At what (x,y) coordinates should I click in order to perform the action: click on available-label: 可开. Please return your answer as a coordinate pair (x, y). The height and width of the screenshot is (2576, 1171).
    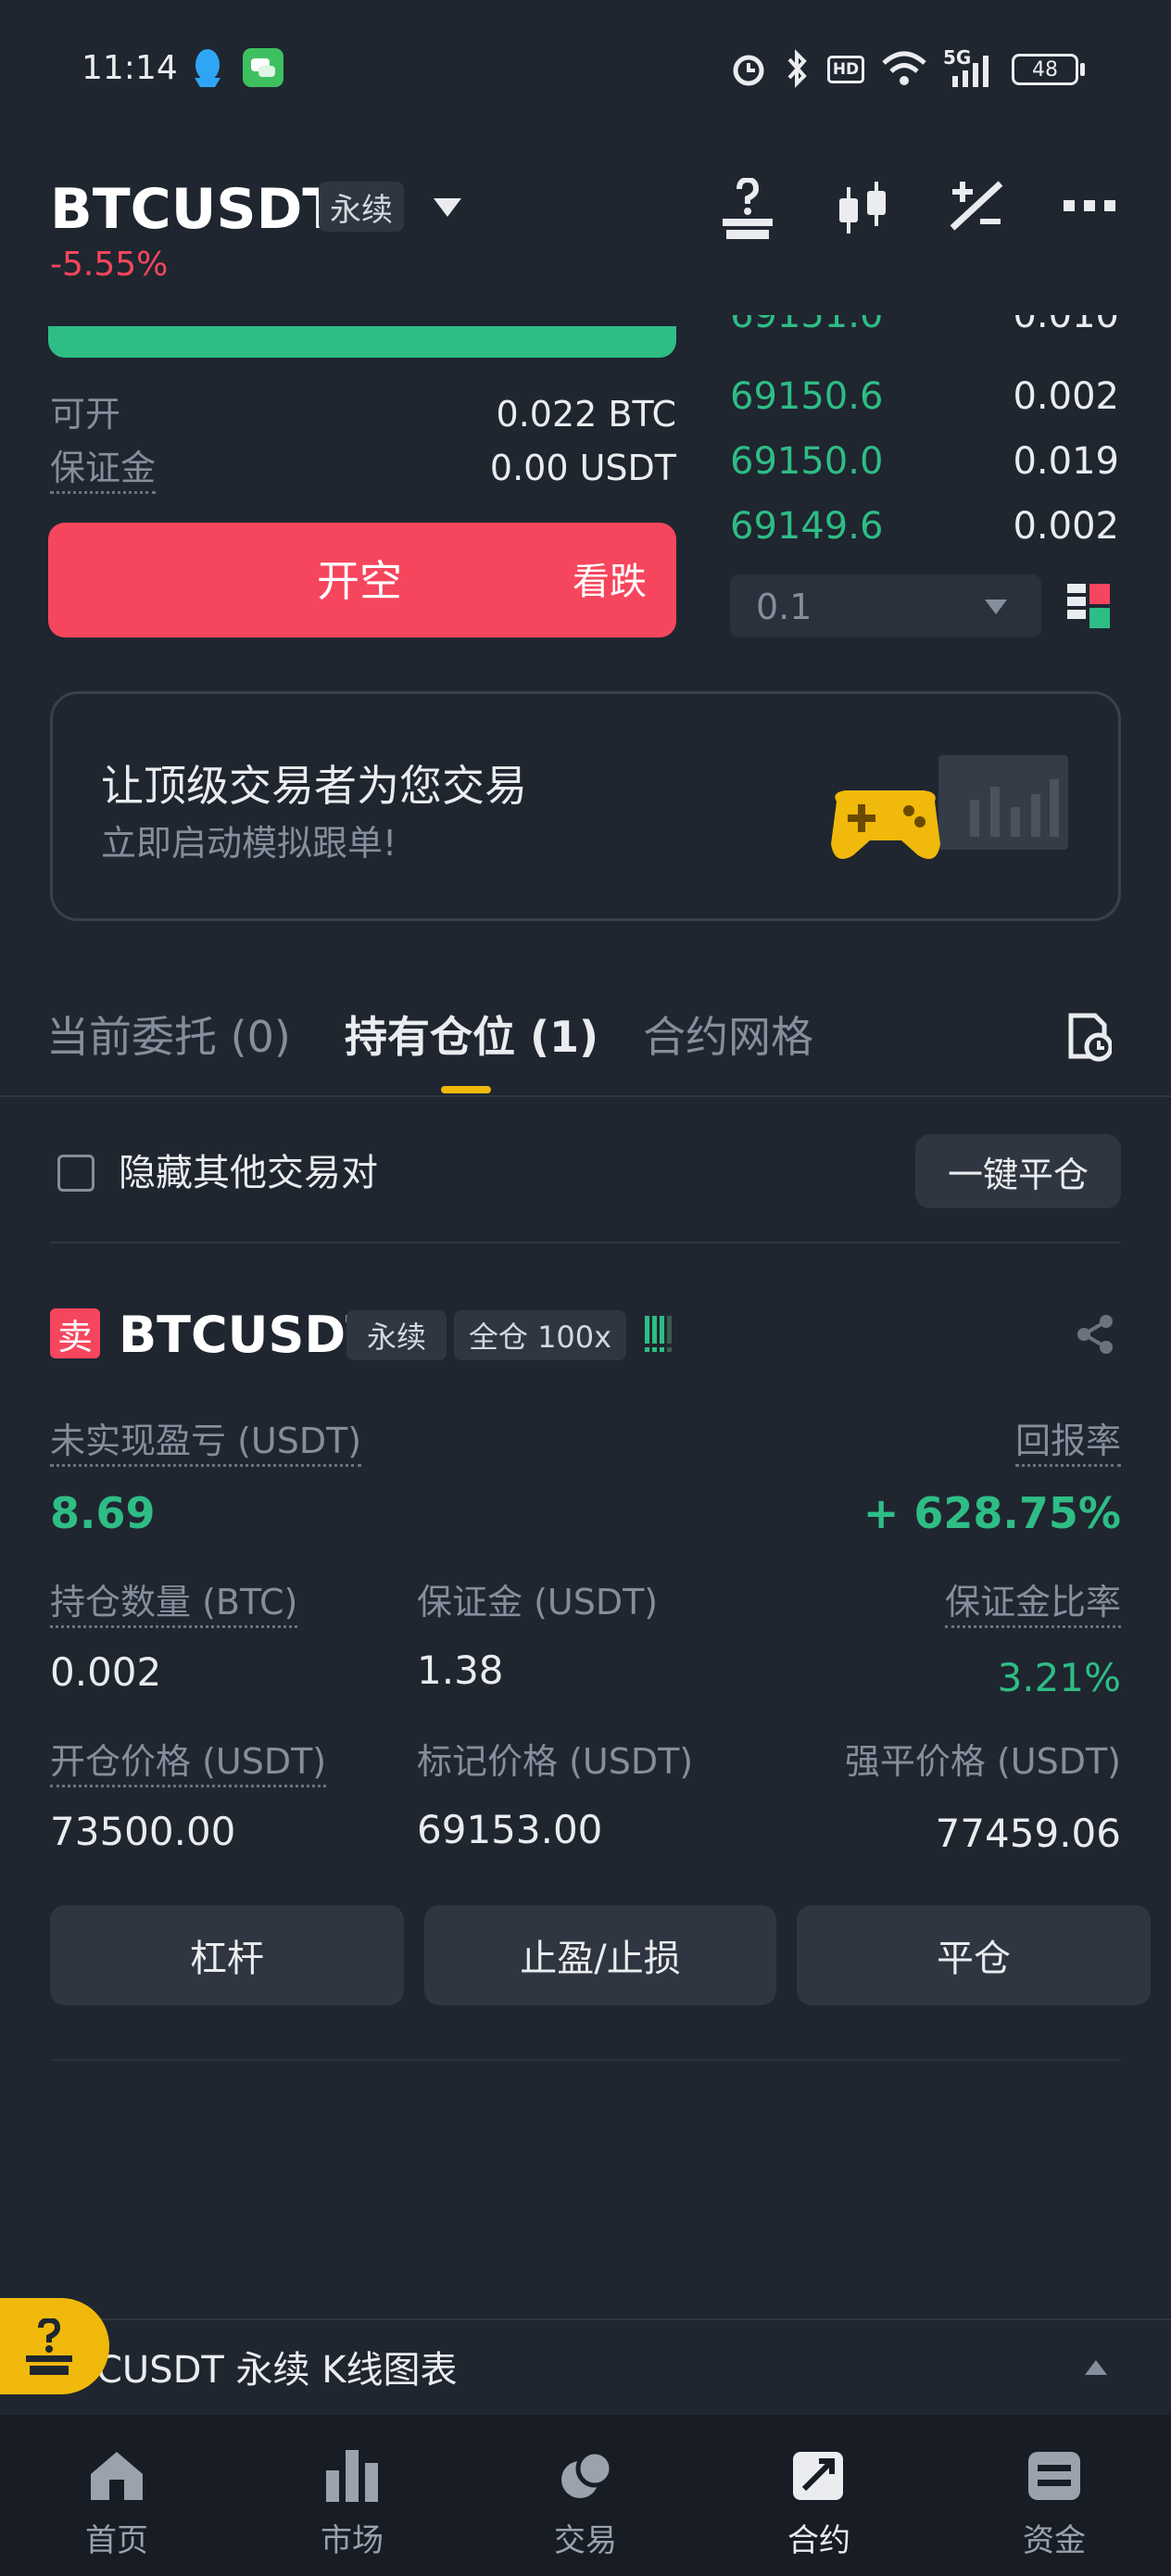
    Looking at the image, I should click on (86, 415).